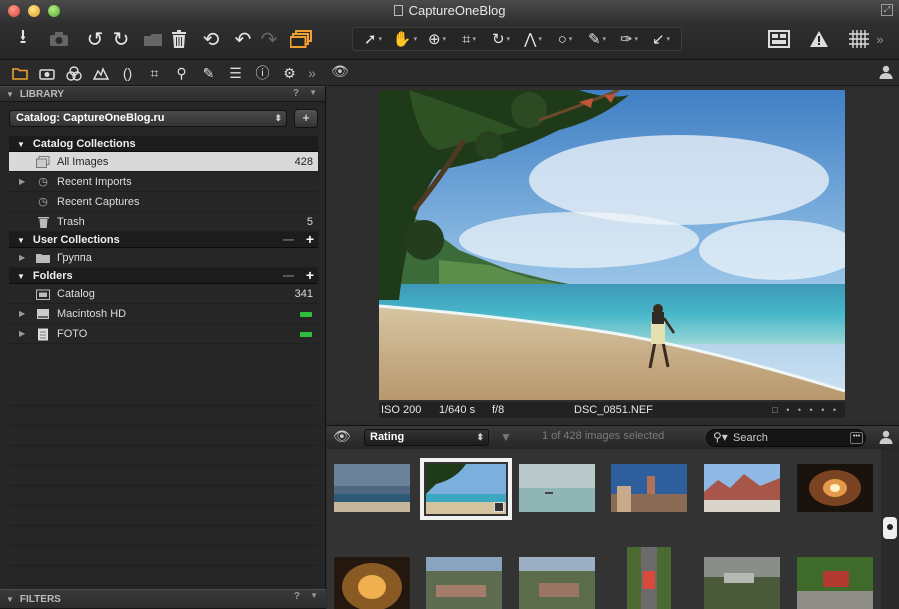  I want to click on local-adjustments-tab-icon: ✎, so click(208, 73).